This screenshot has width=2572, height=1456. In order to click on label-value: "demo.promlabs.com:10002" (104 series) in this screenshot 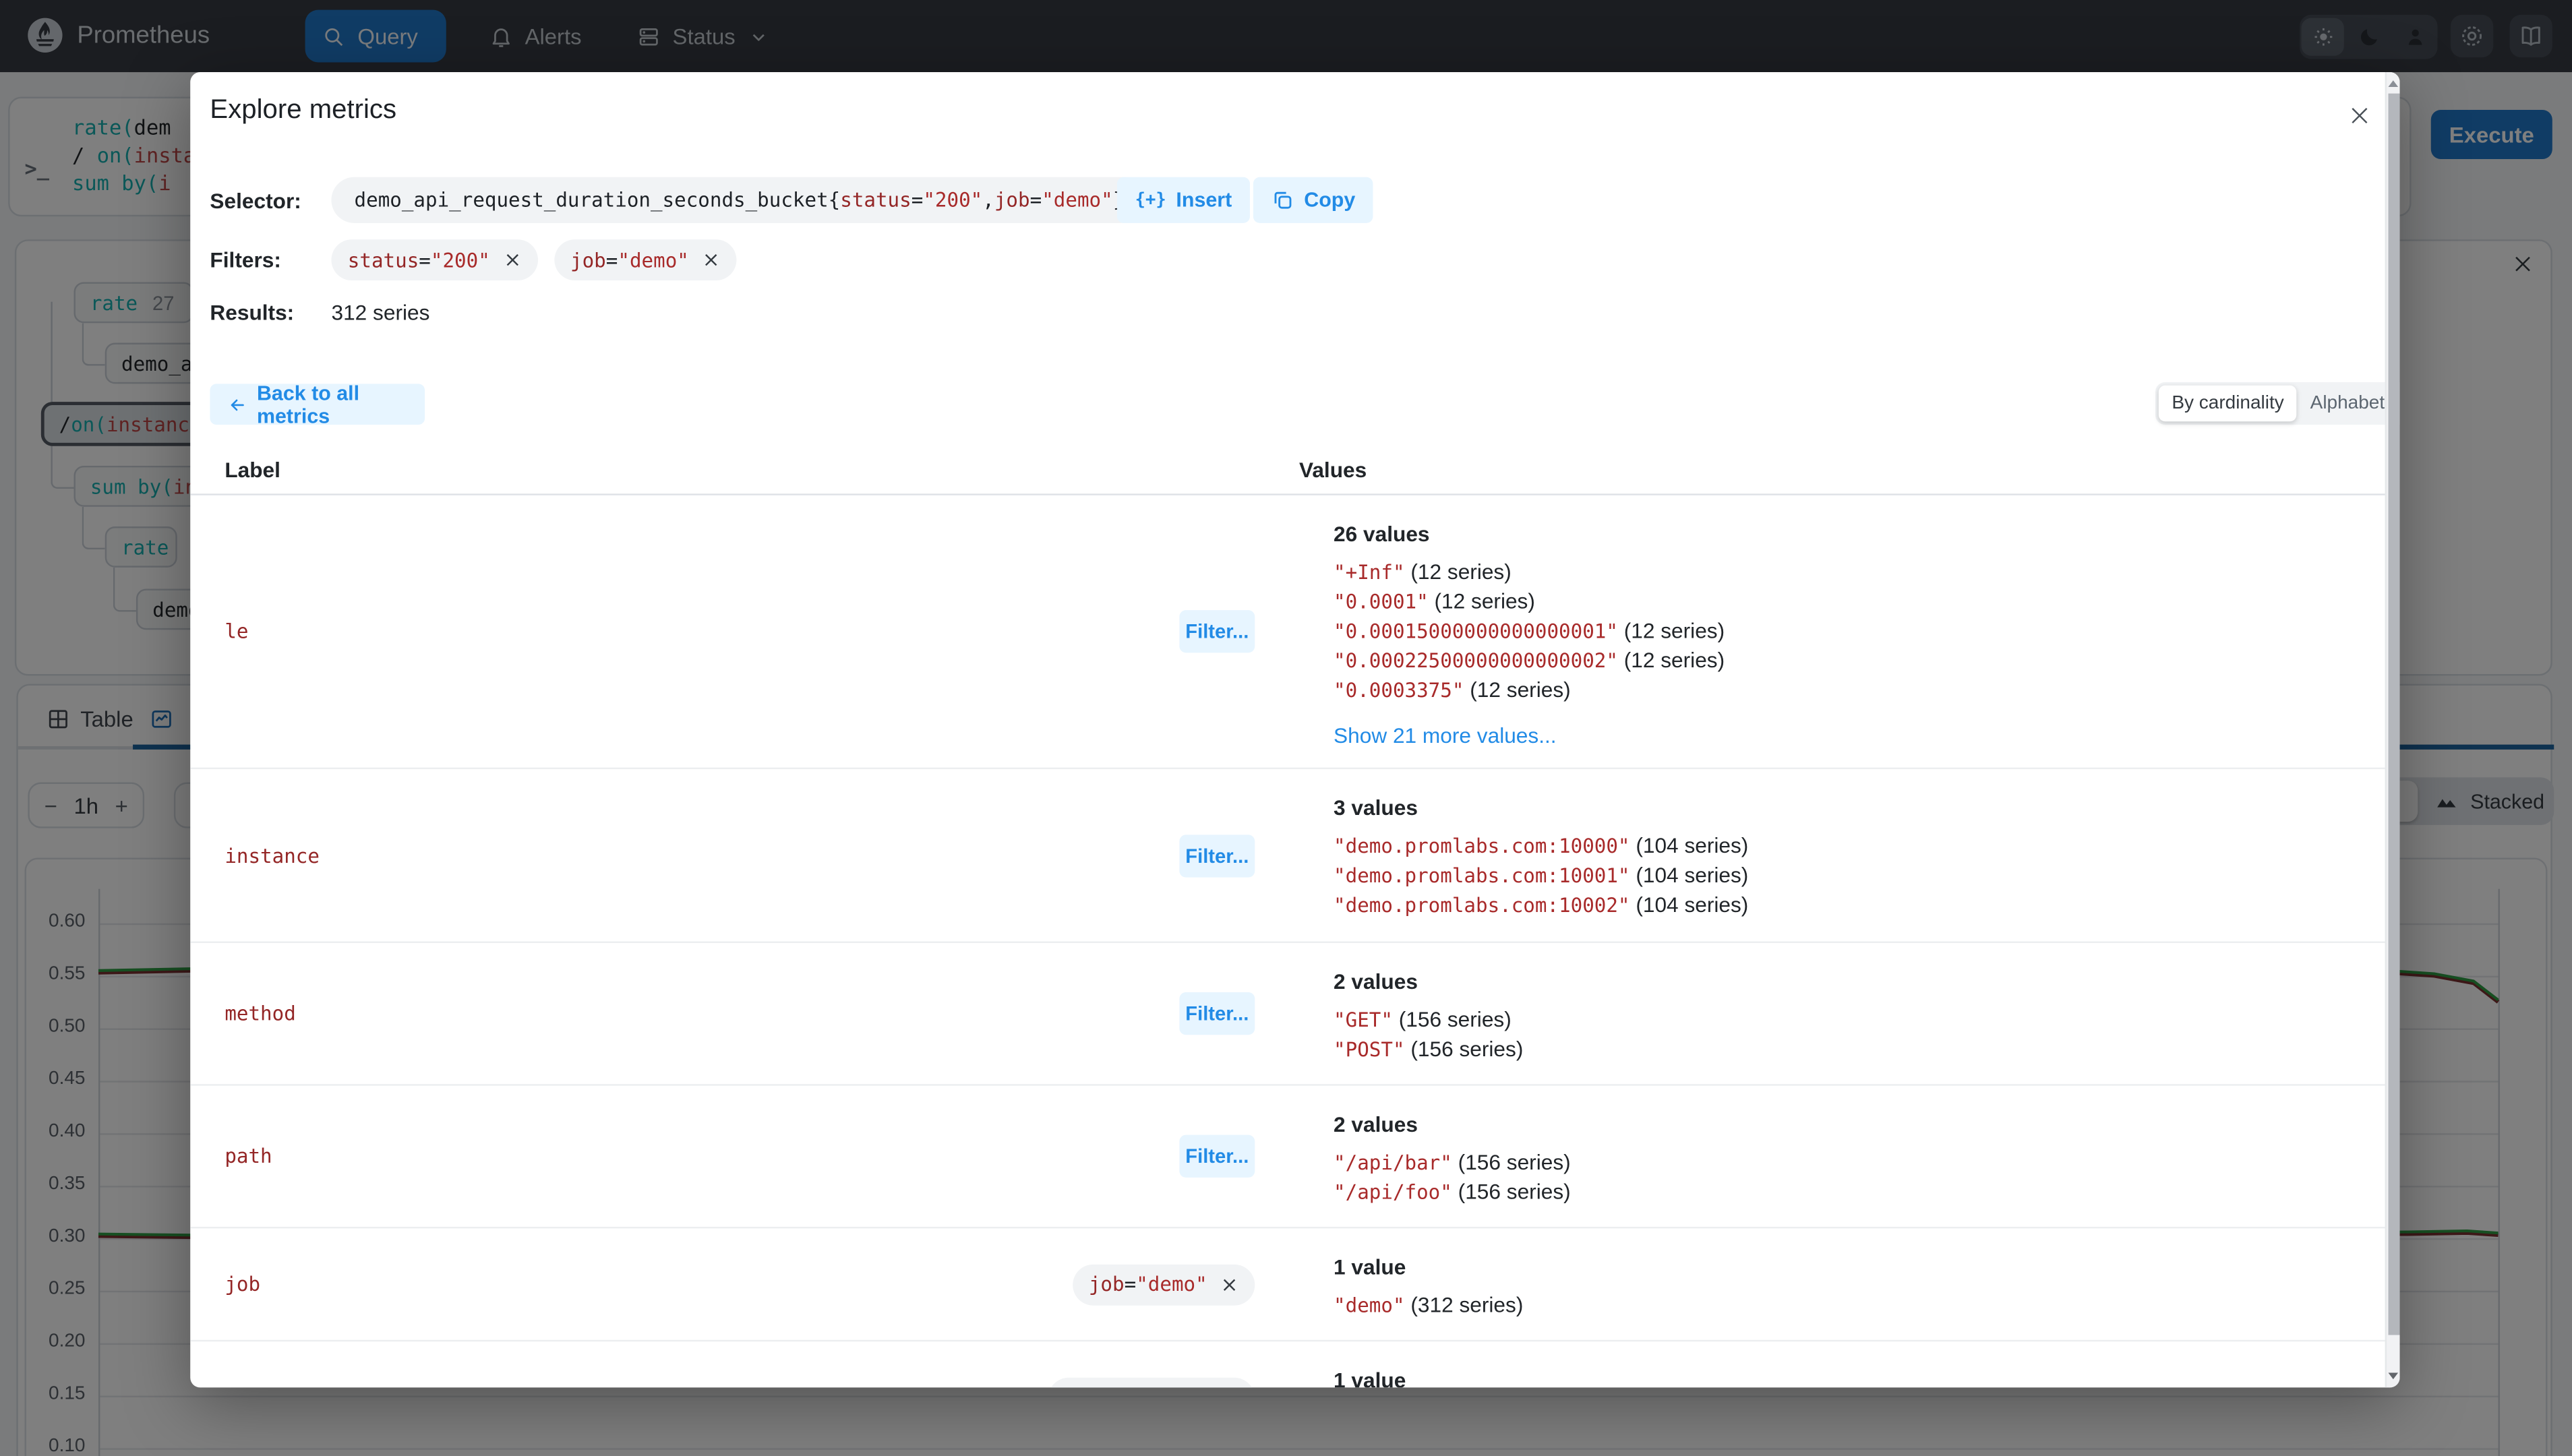, I will do `click(1541, 904)`.